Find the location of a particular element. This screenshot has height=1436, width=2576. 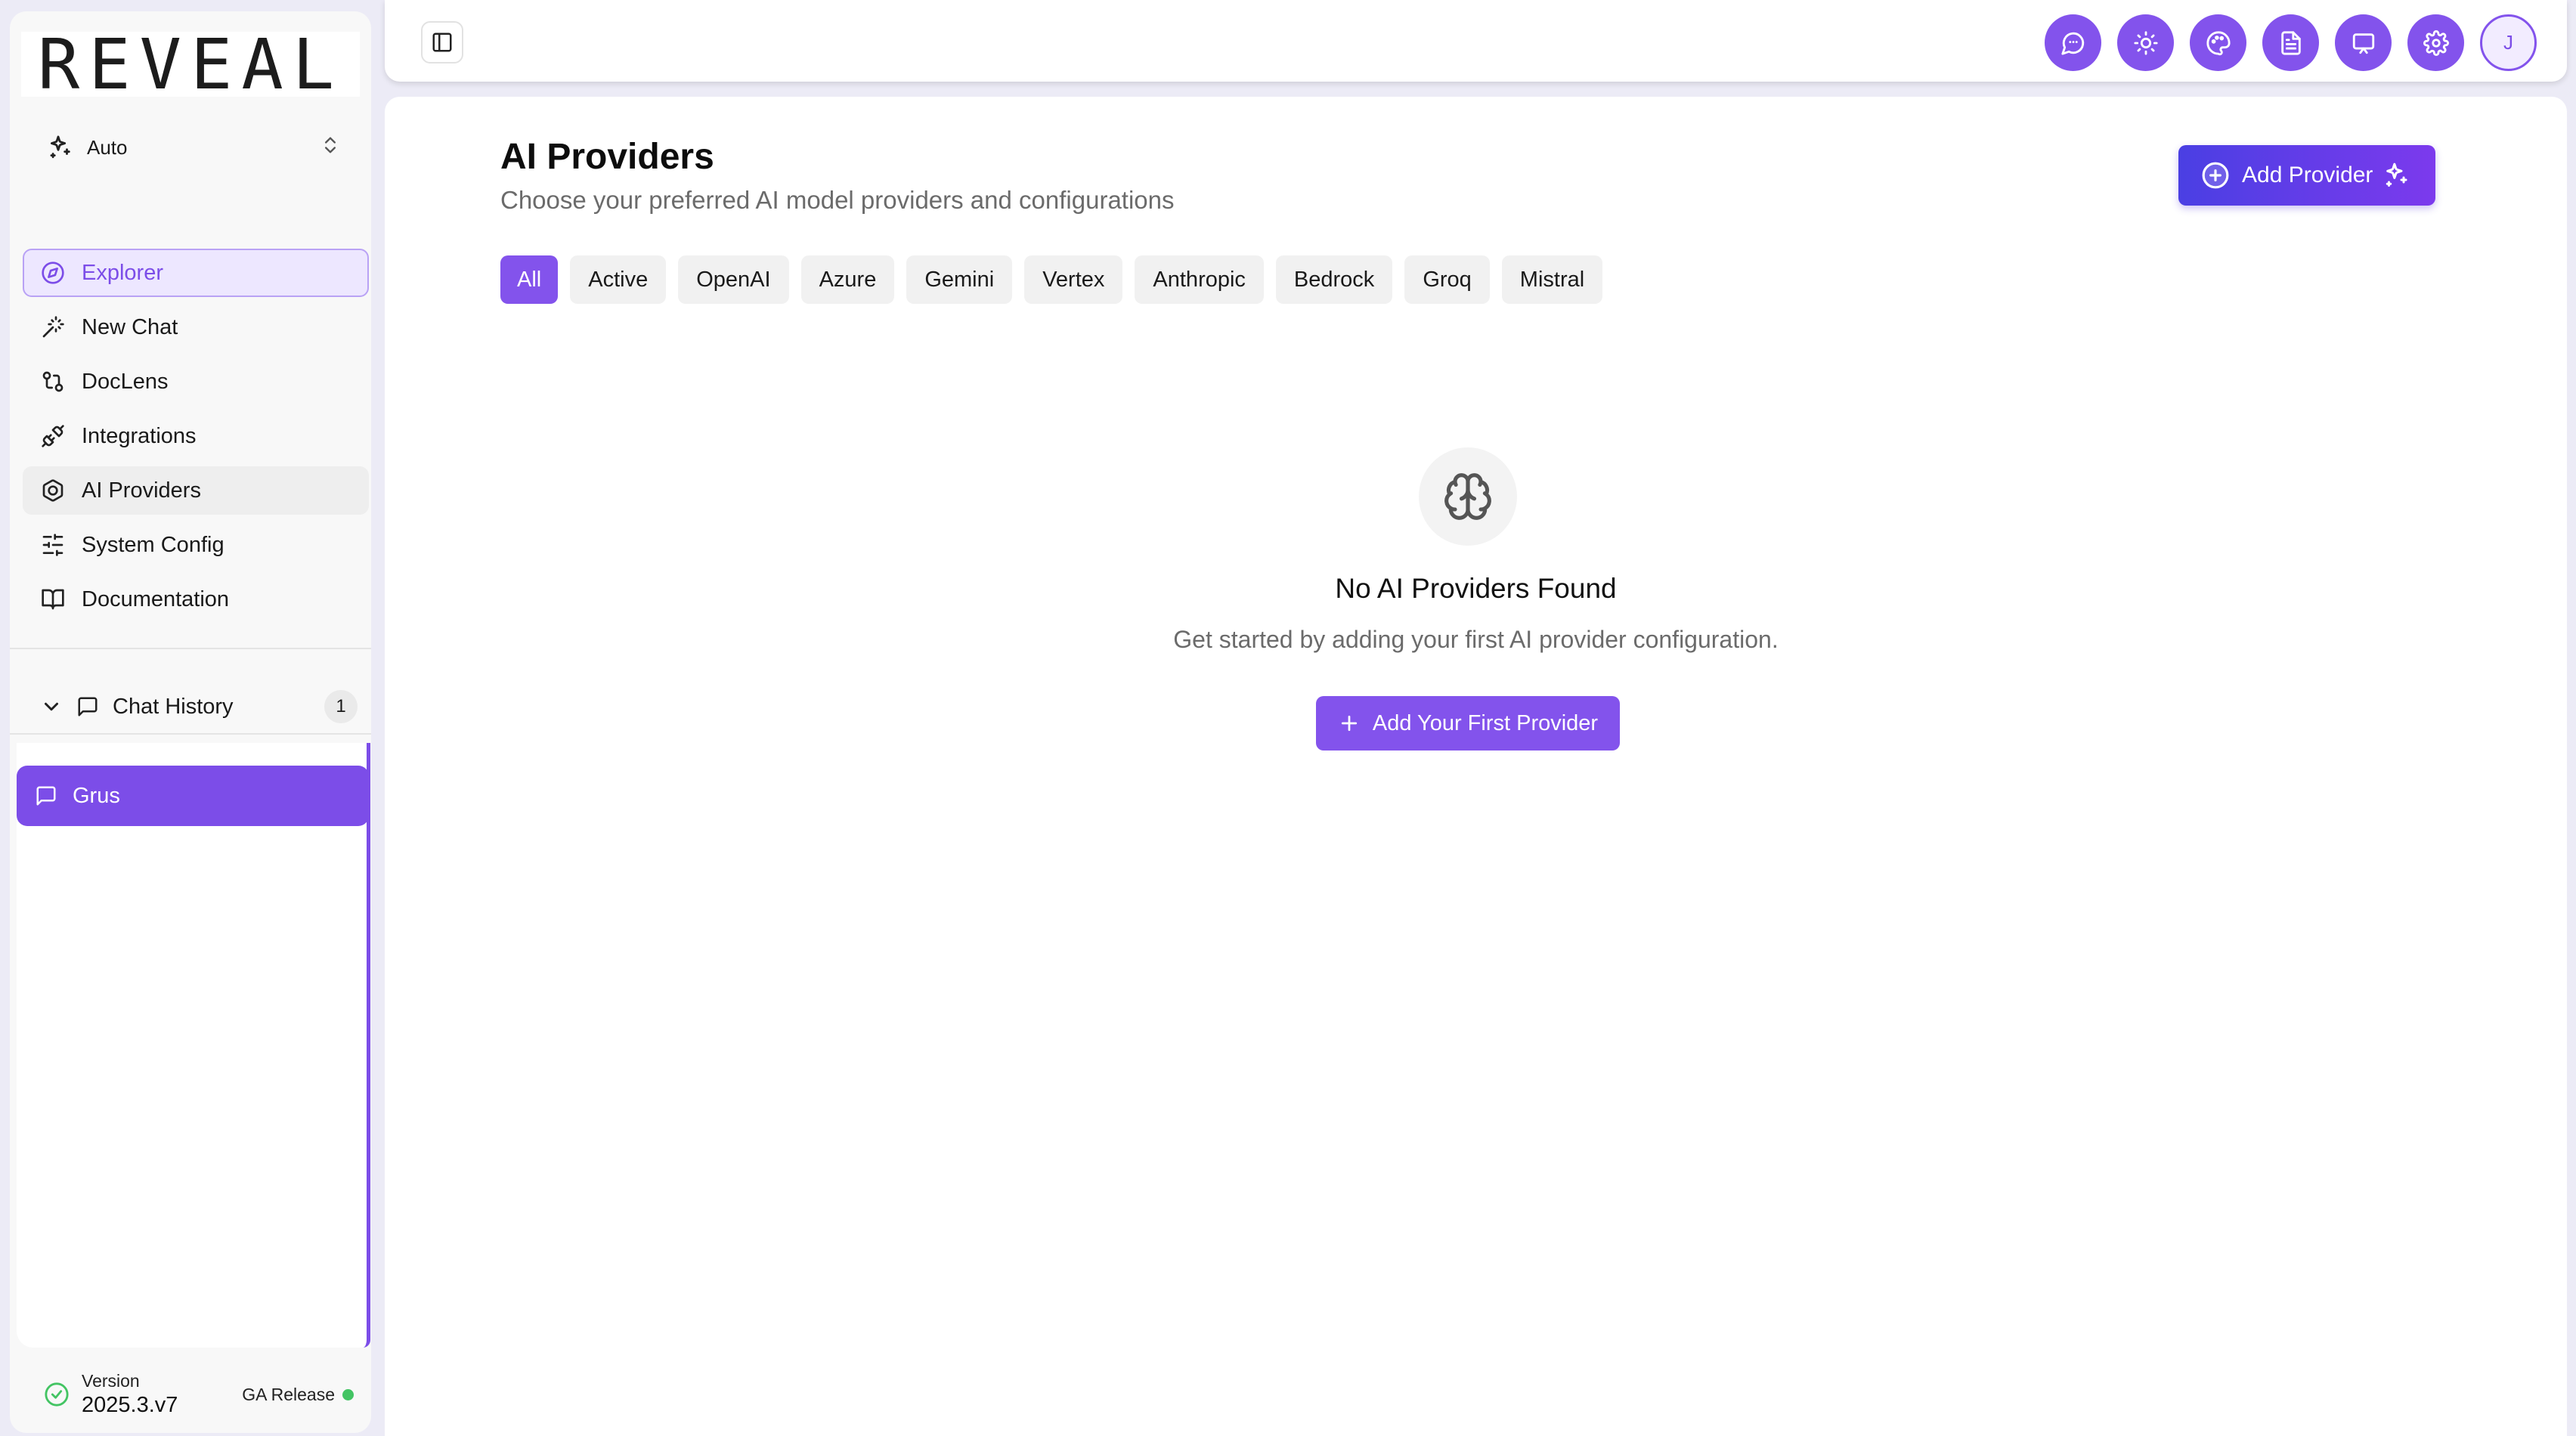

release-status: GA Release is located at coordinates (298, 1395).